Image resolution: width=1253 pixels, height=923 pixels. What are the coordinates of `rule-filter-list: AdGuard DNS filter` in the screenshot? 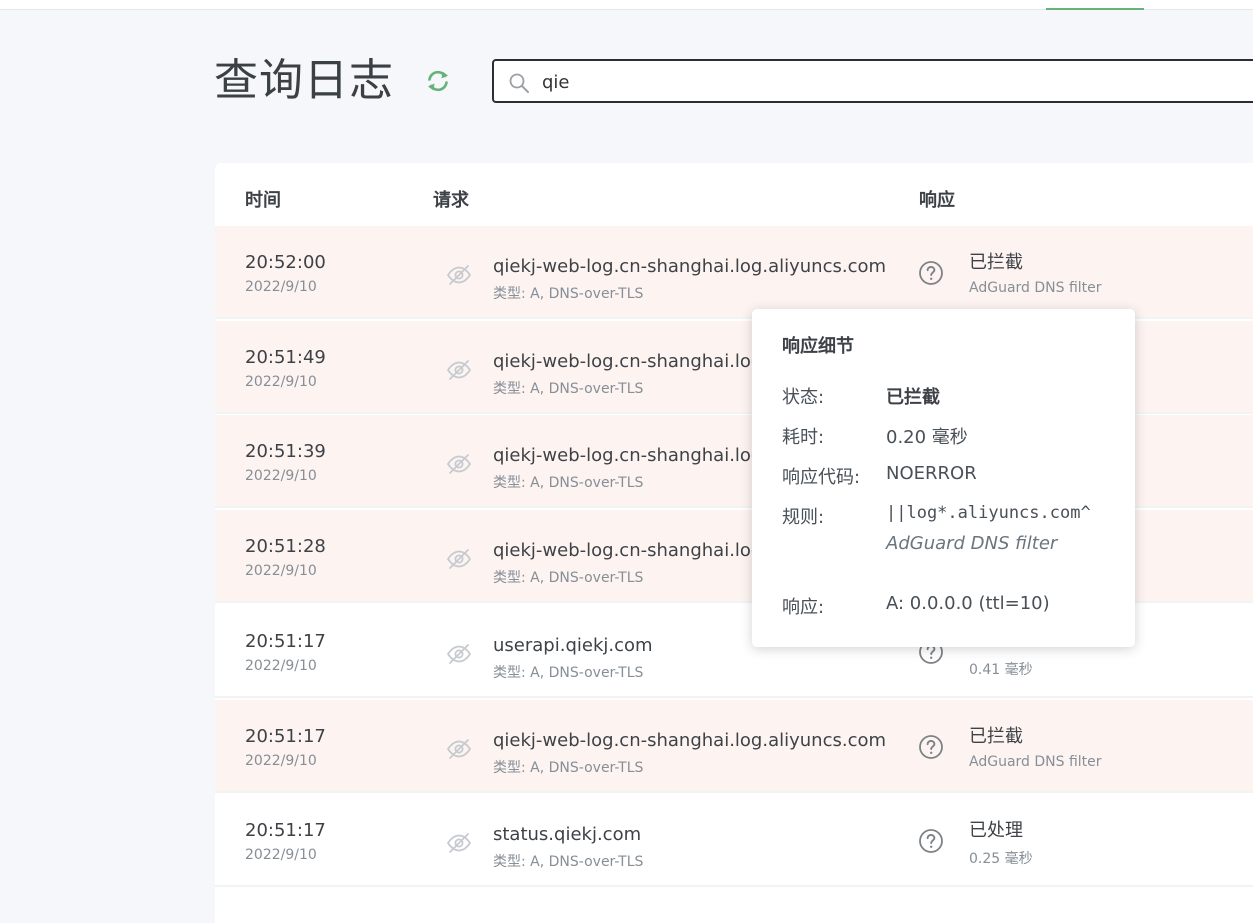 It's located at (971, 543).